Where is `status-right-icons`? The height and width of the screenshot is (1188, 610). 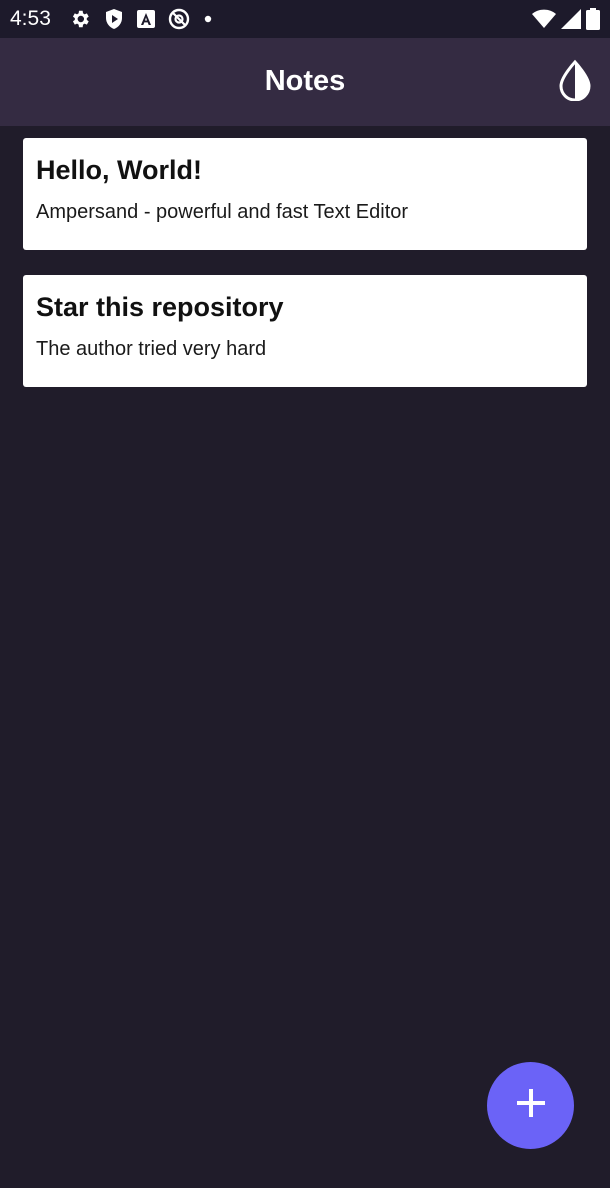
status-right-icons is located at coordinates (566, 19).